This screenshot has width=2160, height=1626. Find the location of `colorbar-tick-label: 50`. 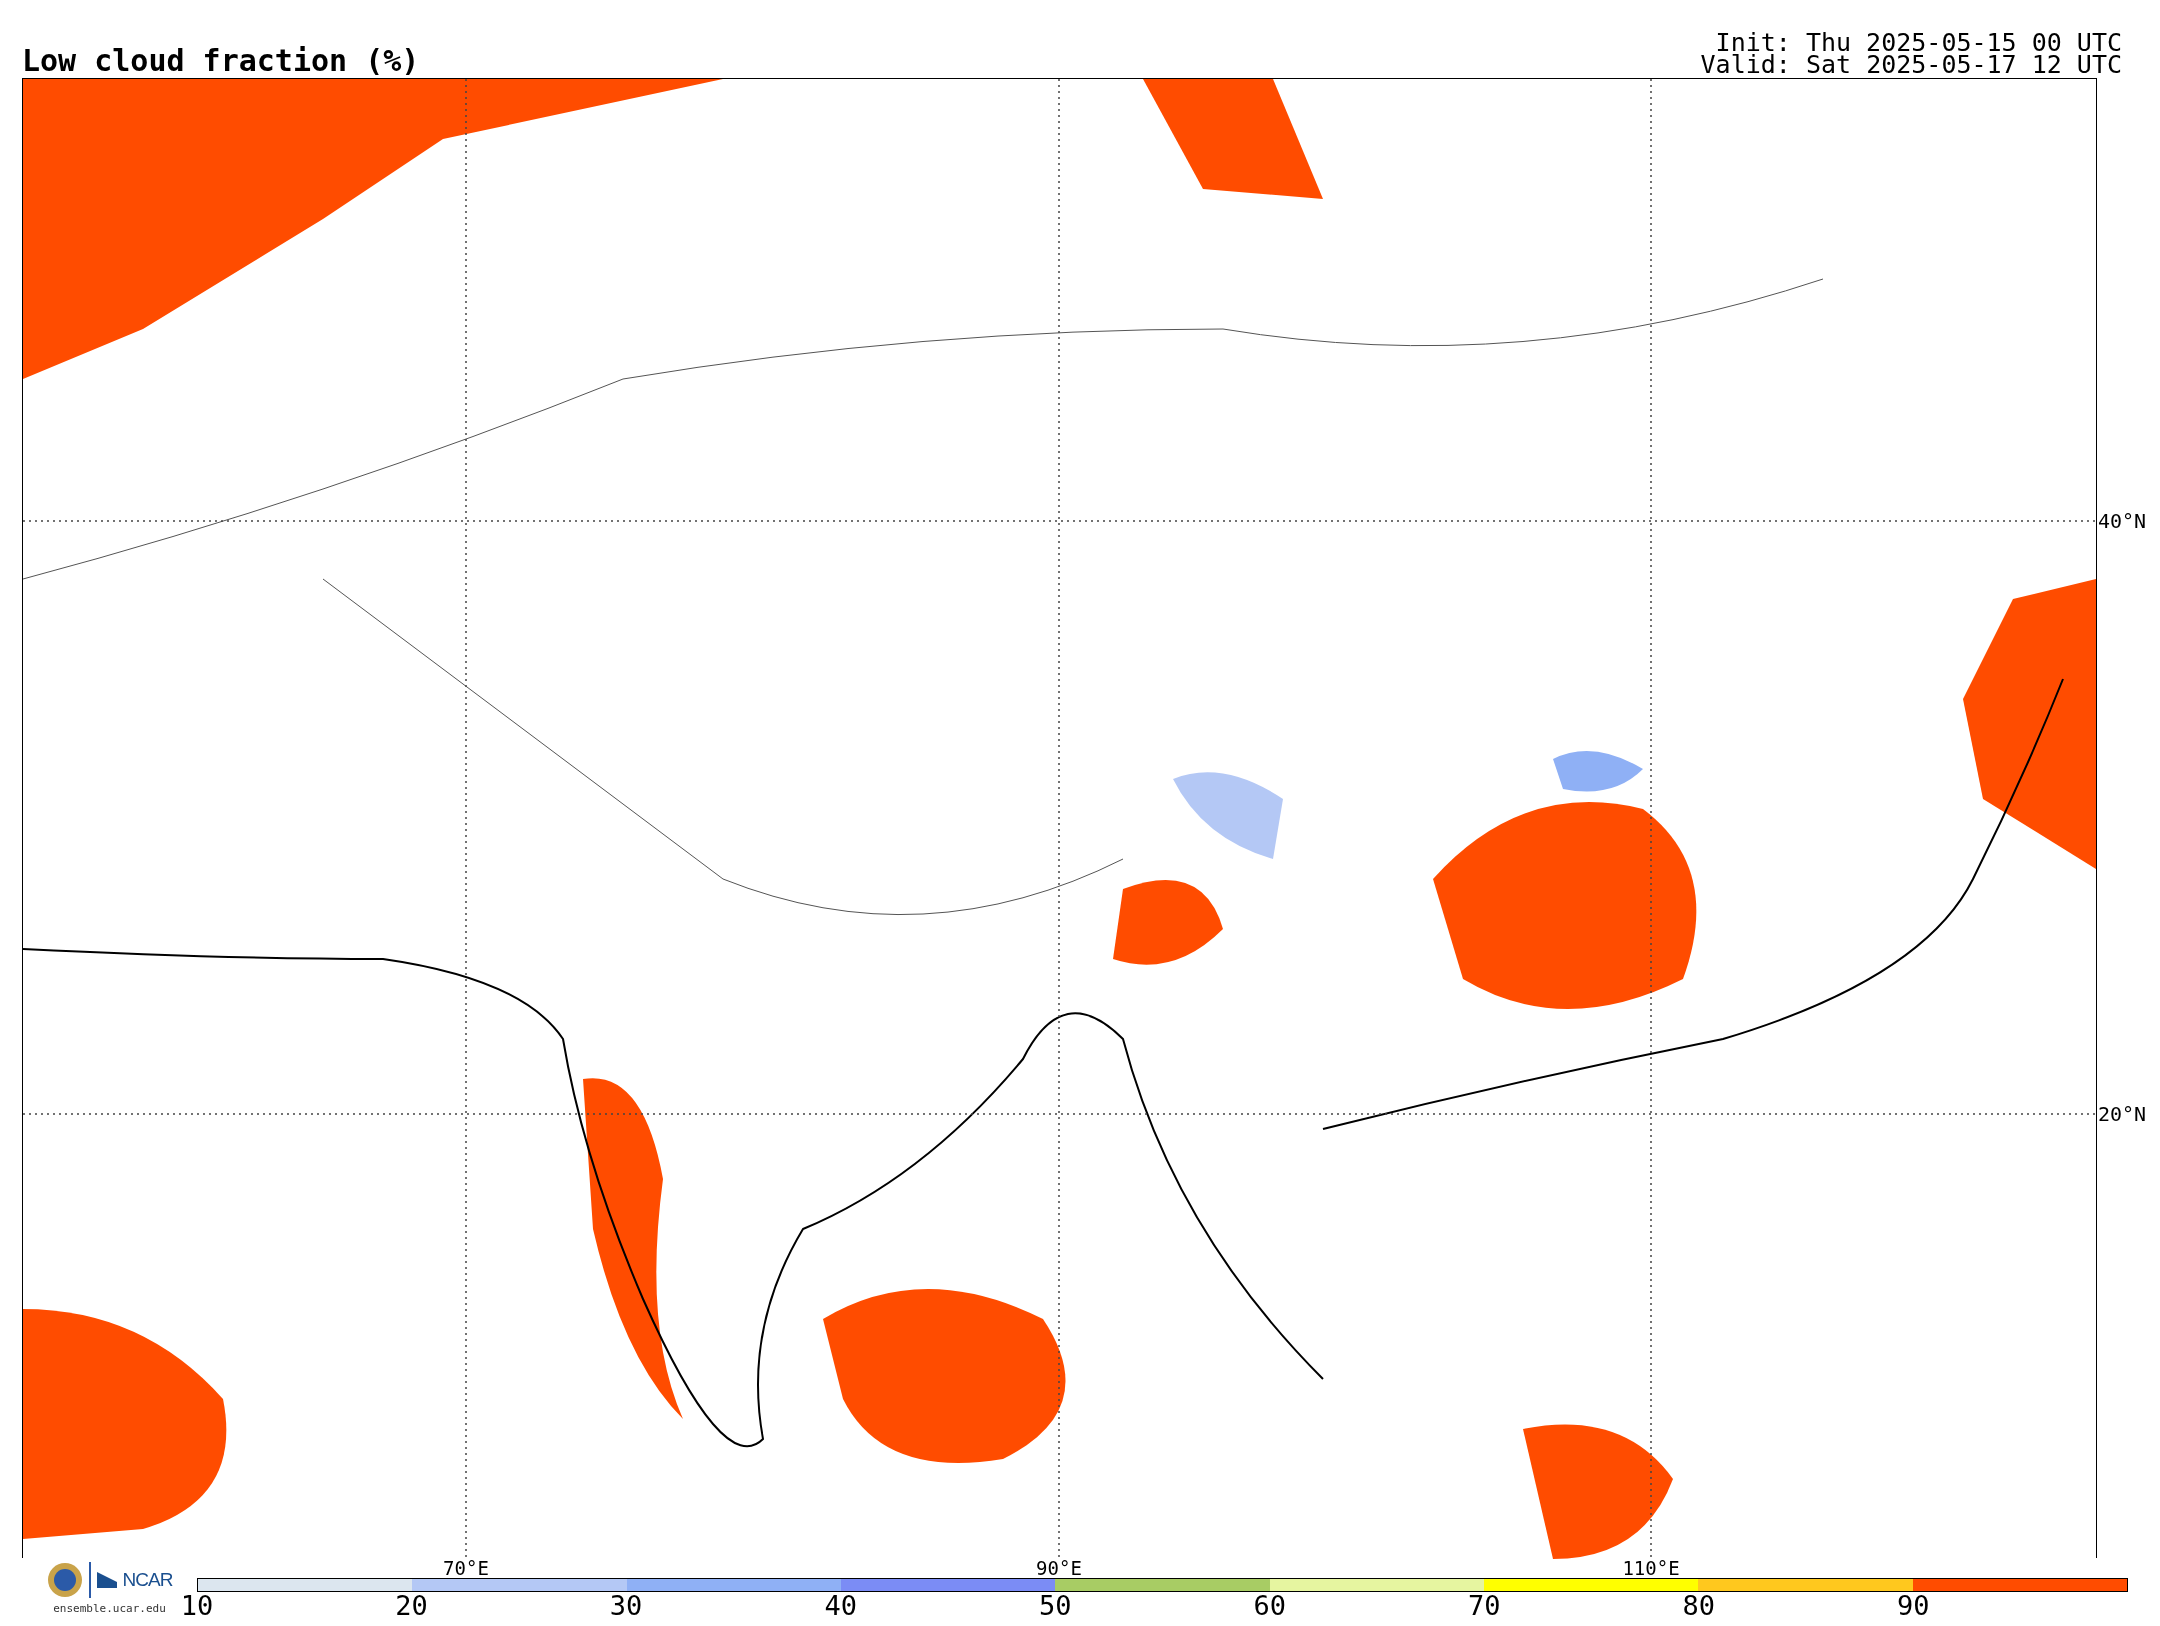

colorbar-tick-label: 50 is located at coordinates (1055, 1605).